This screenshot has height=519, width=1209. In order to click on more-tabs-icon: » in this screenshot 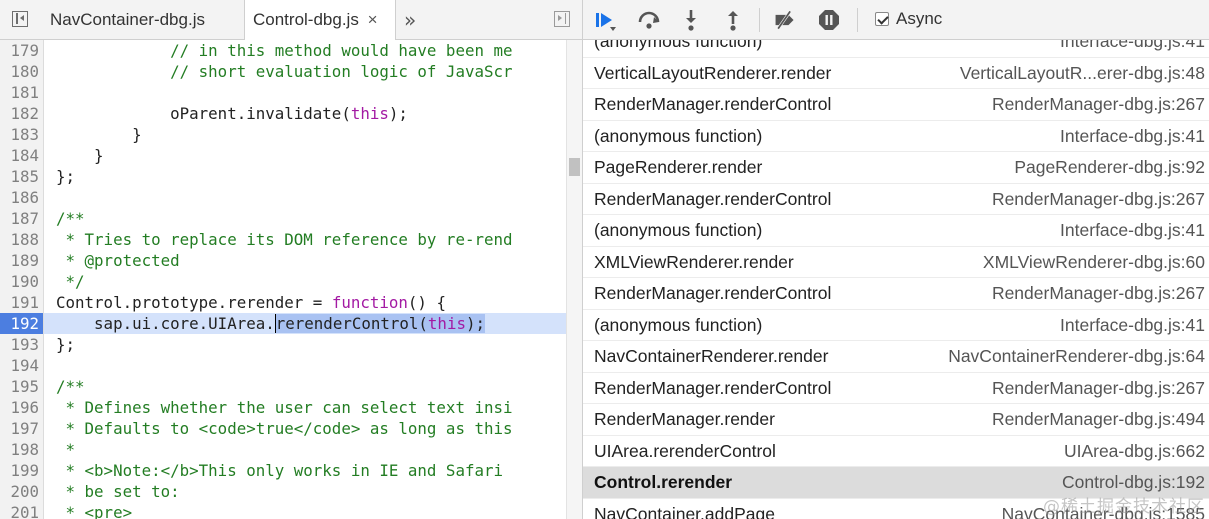, I will do `click(410, 20)`.